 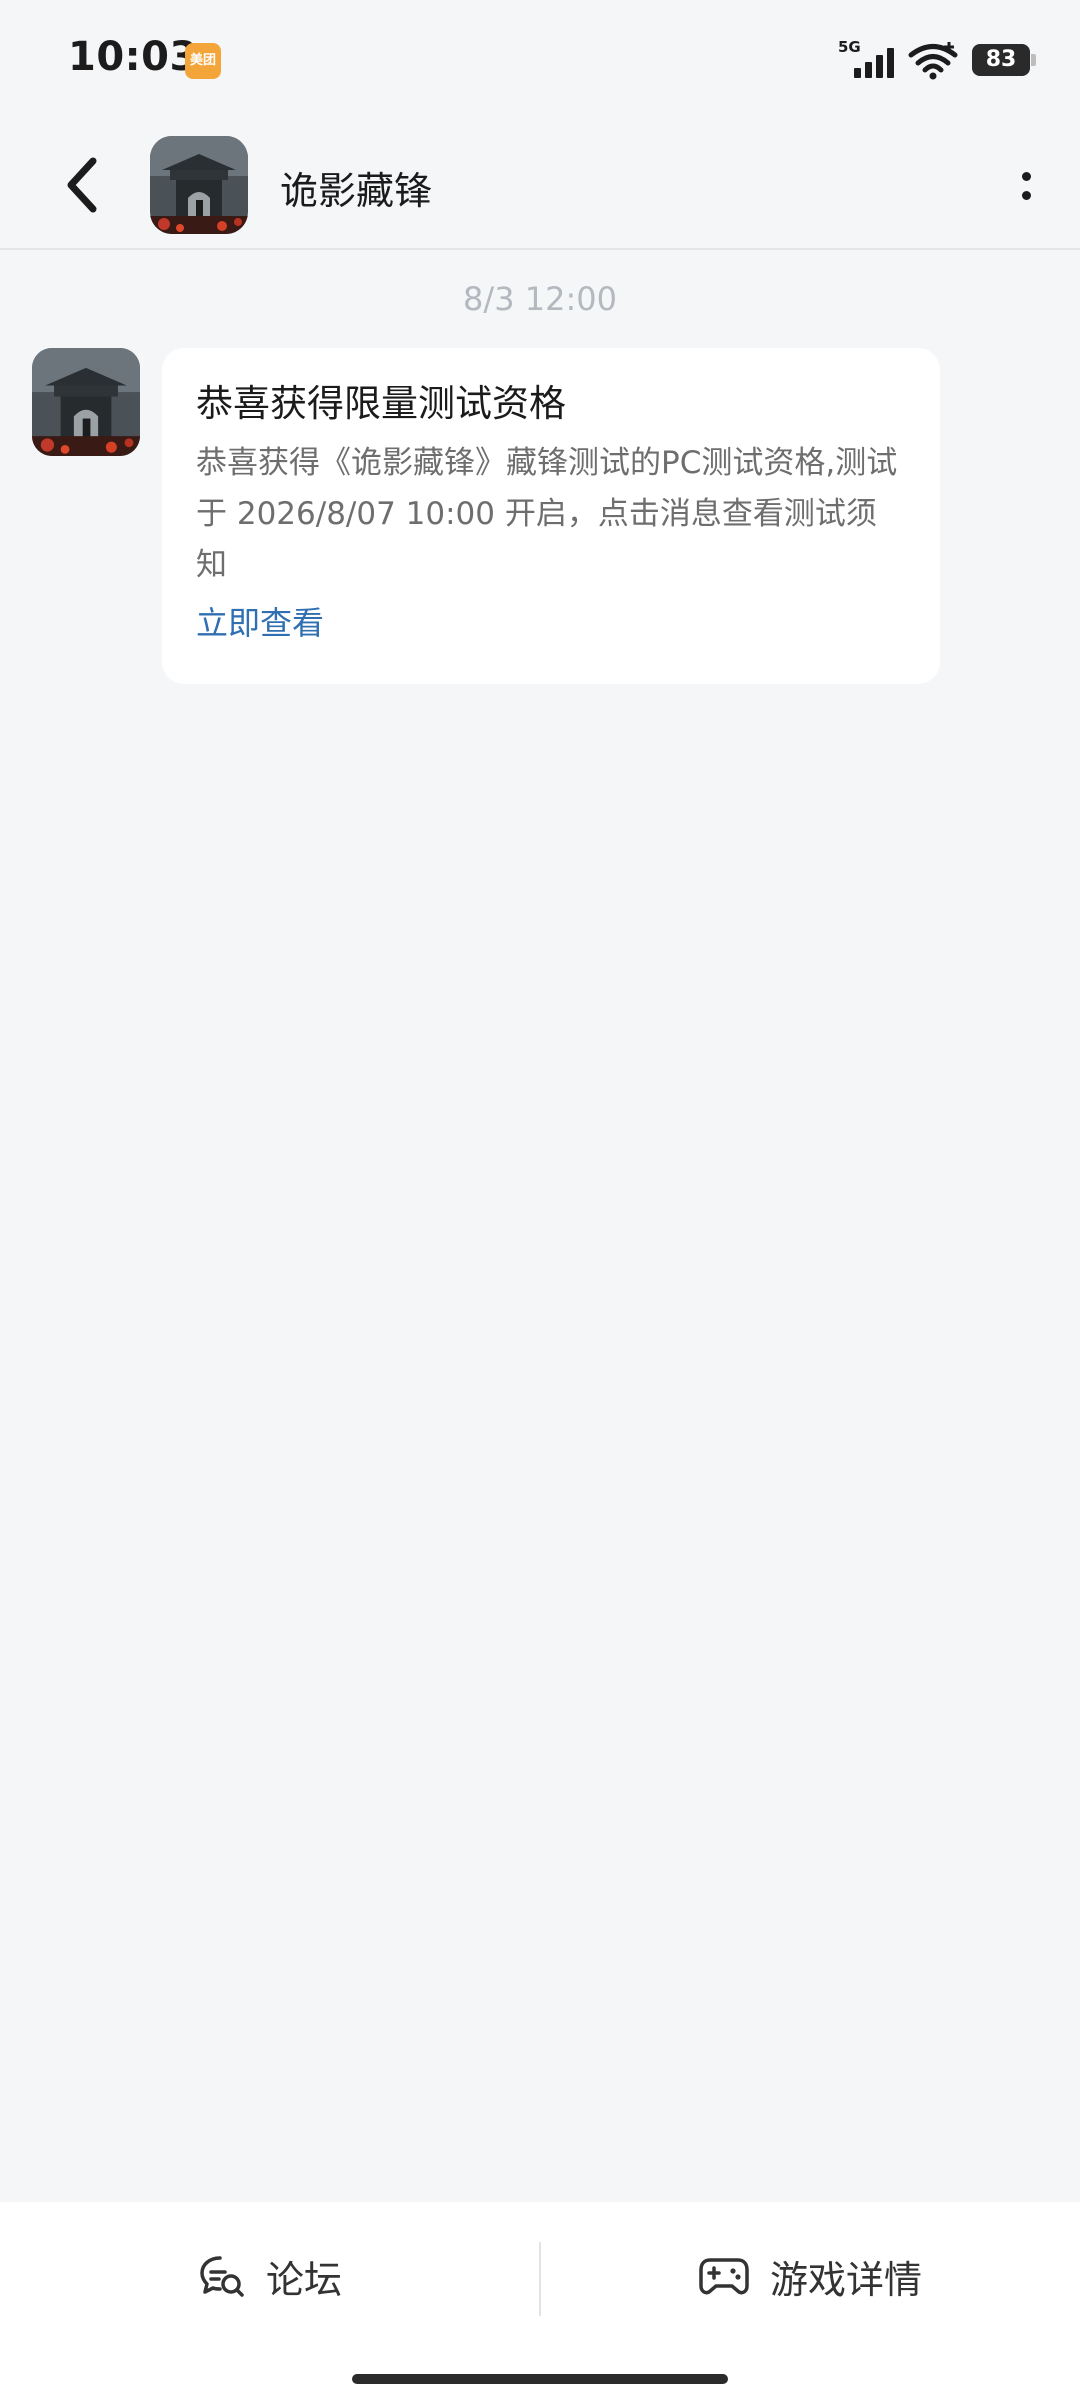 I want to click on message-title: 恭喜获得限量测试资格, so click(x=381, y=403).